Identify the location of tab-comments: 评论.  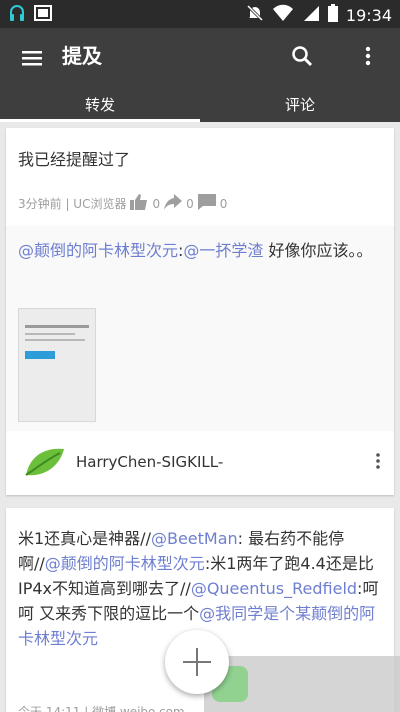
(300, 103).